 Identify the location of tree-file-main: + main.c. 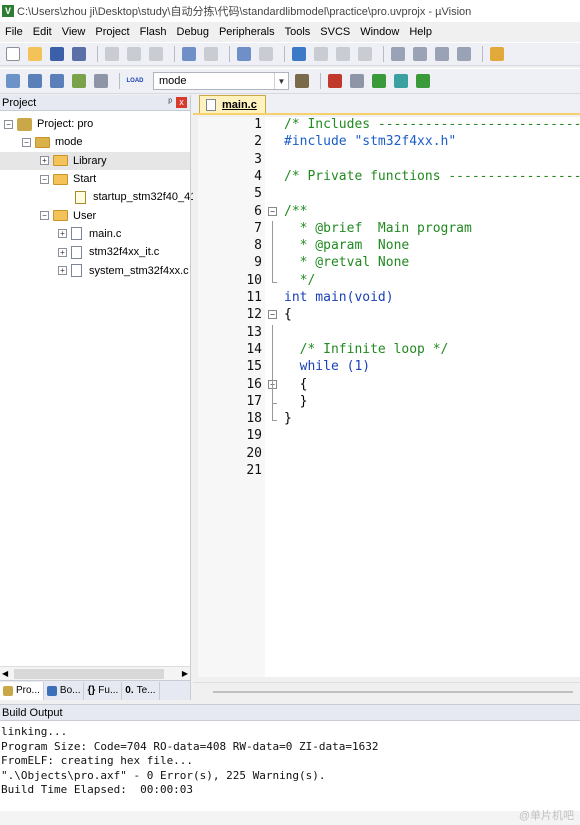
(95, 234).